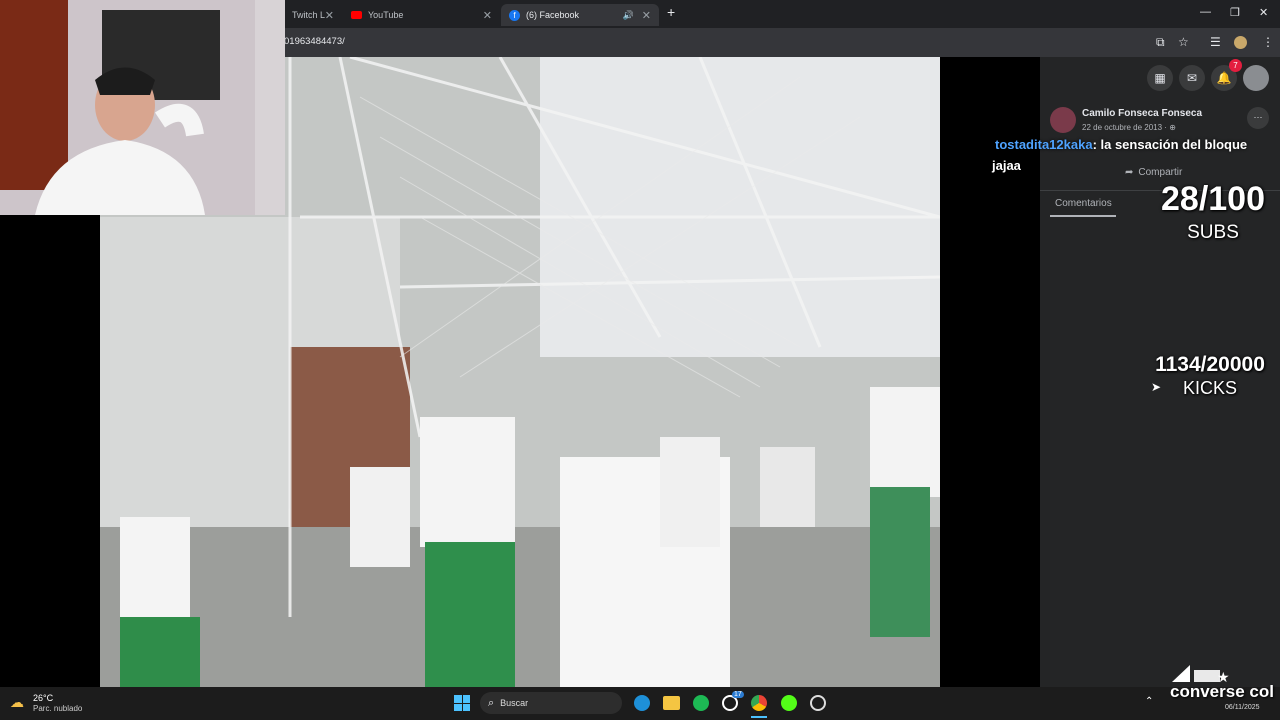 The image size is (1280, 720). Describe the element at coordinates (1172, 127) in the screenshot. I see `globe-icon: ⊕` at that location.